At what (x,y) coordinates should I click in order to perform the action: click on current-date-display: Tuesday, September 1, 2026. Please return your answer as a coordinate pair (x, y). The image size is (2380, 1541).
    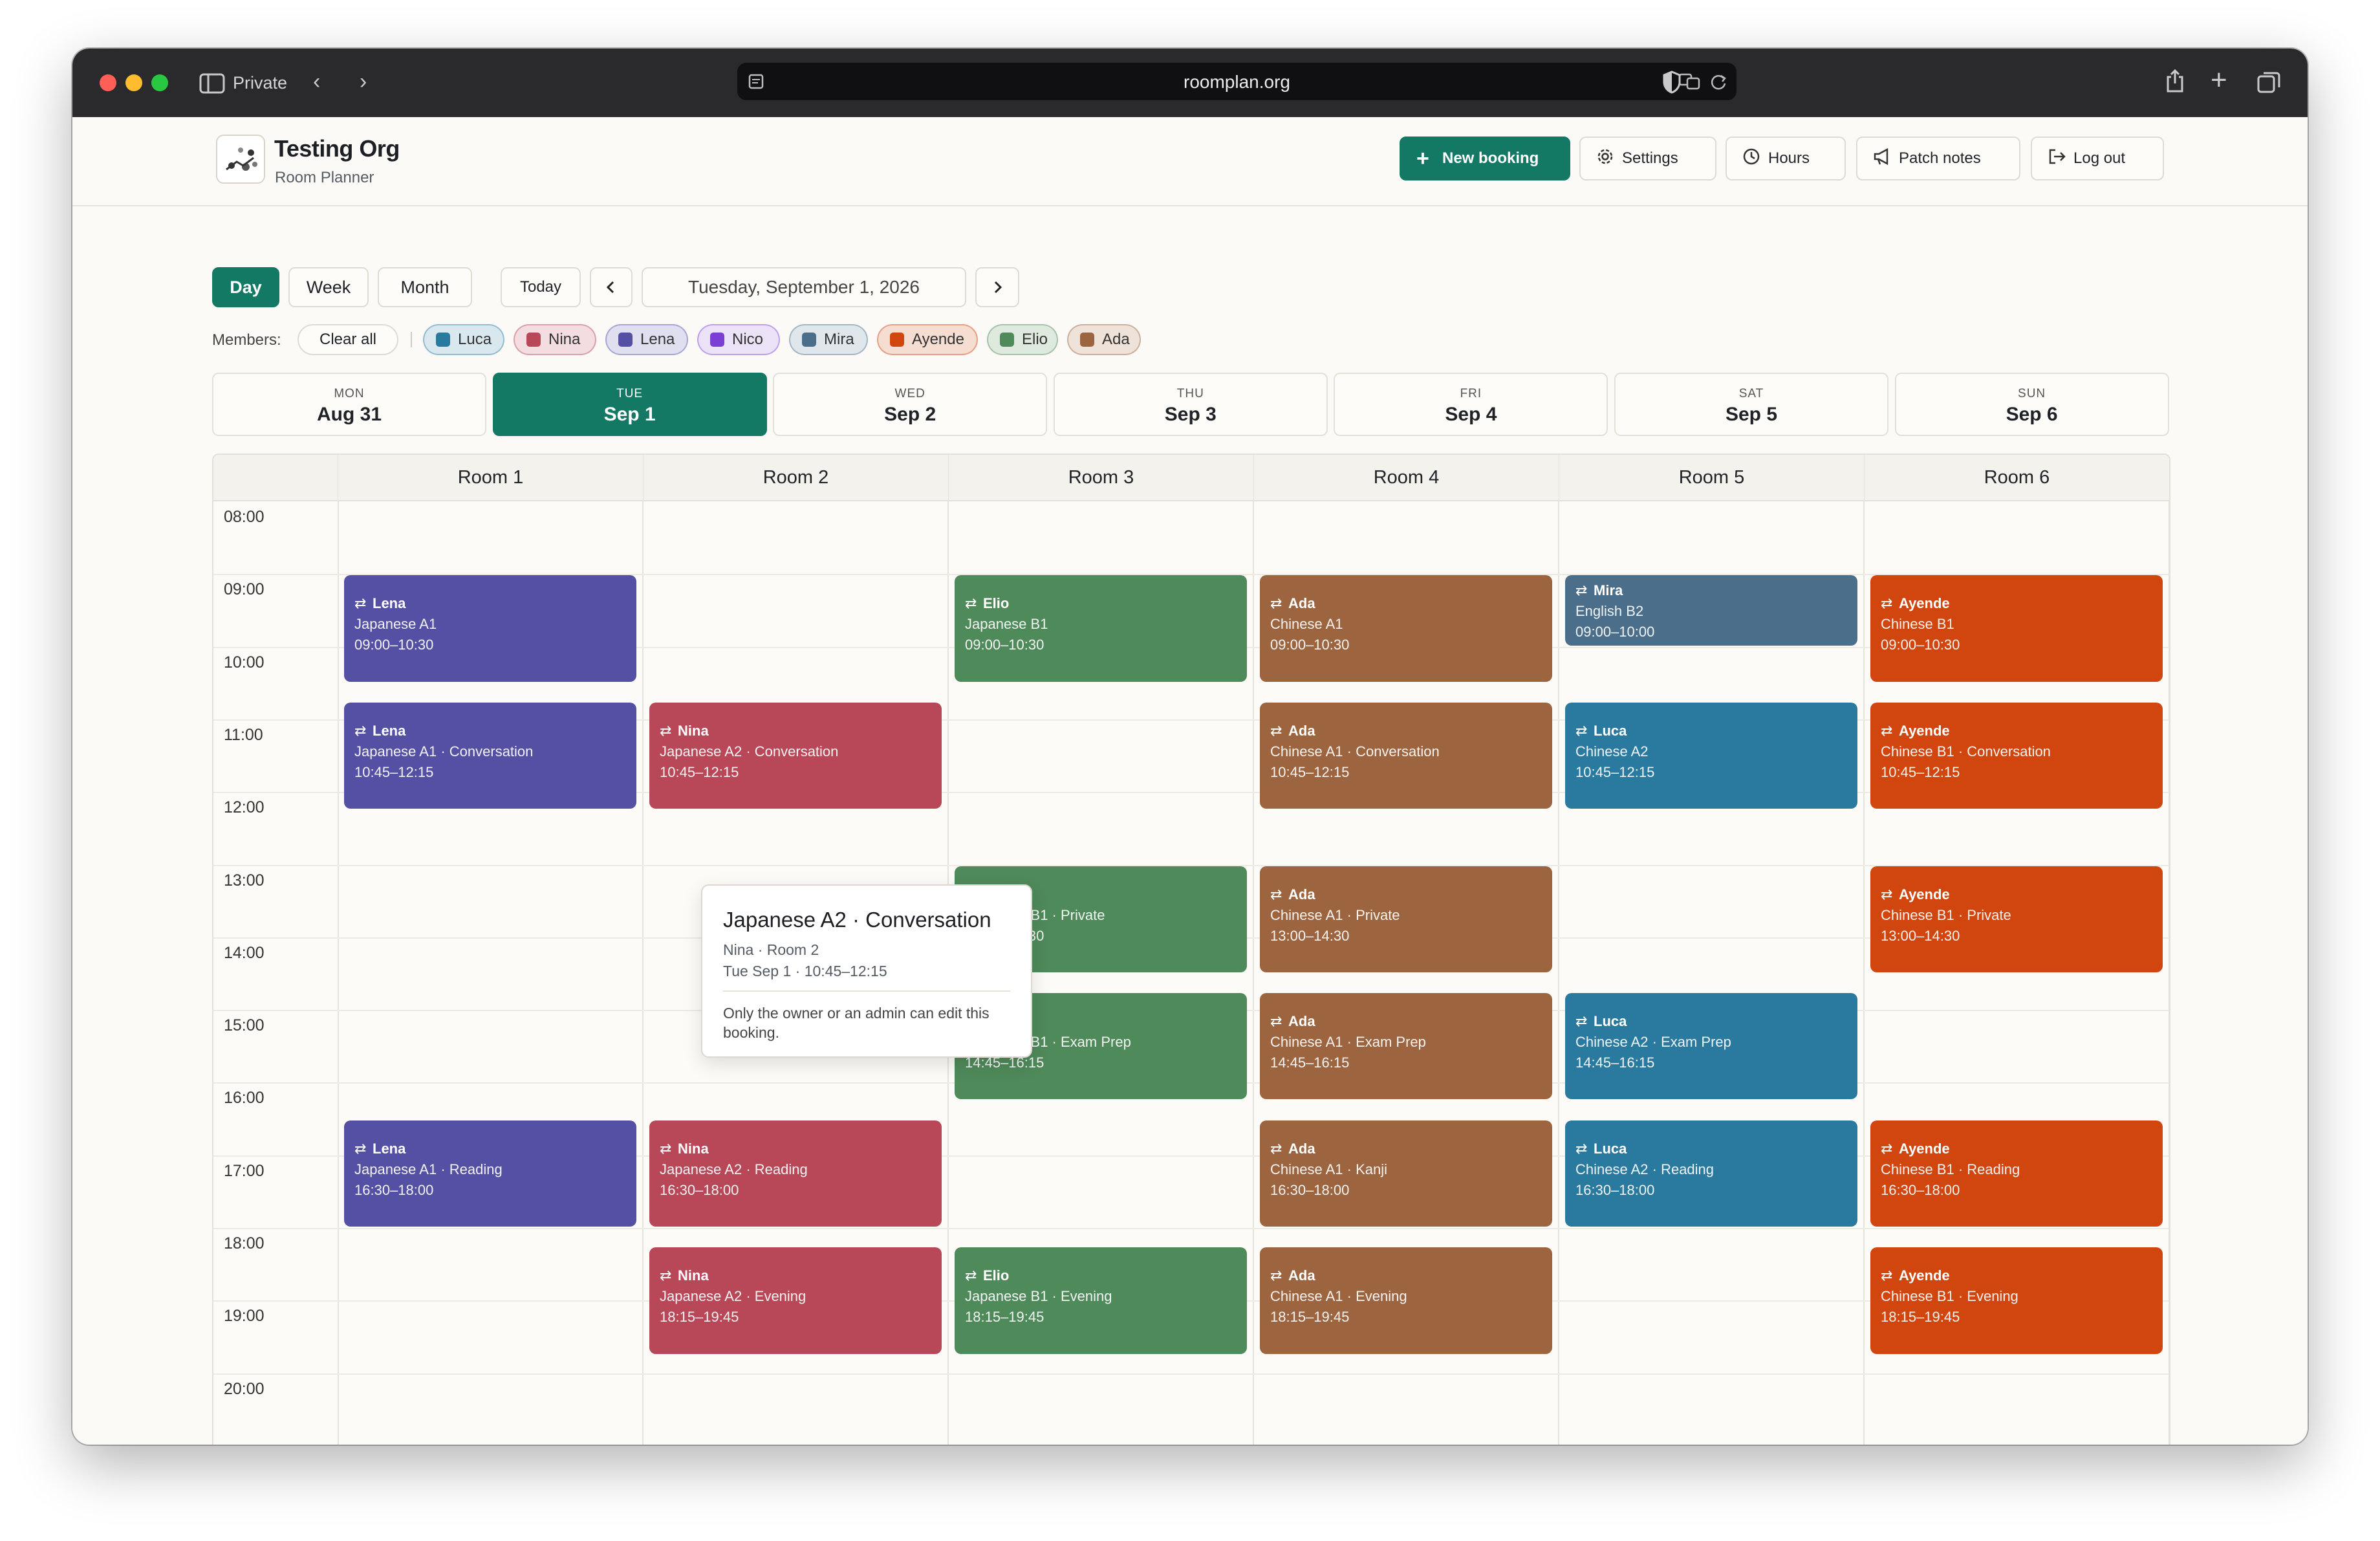
    Looking at the image, I should click on (804, 287).